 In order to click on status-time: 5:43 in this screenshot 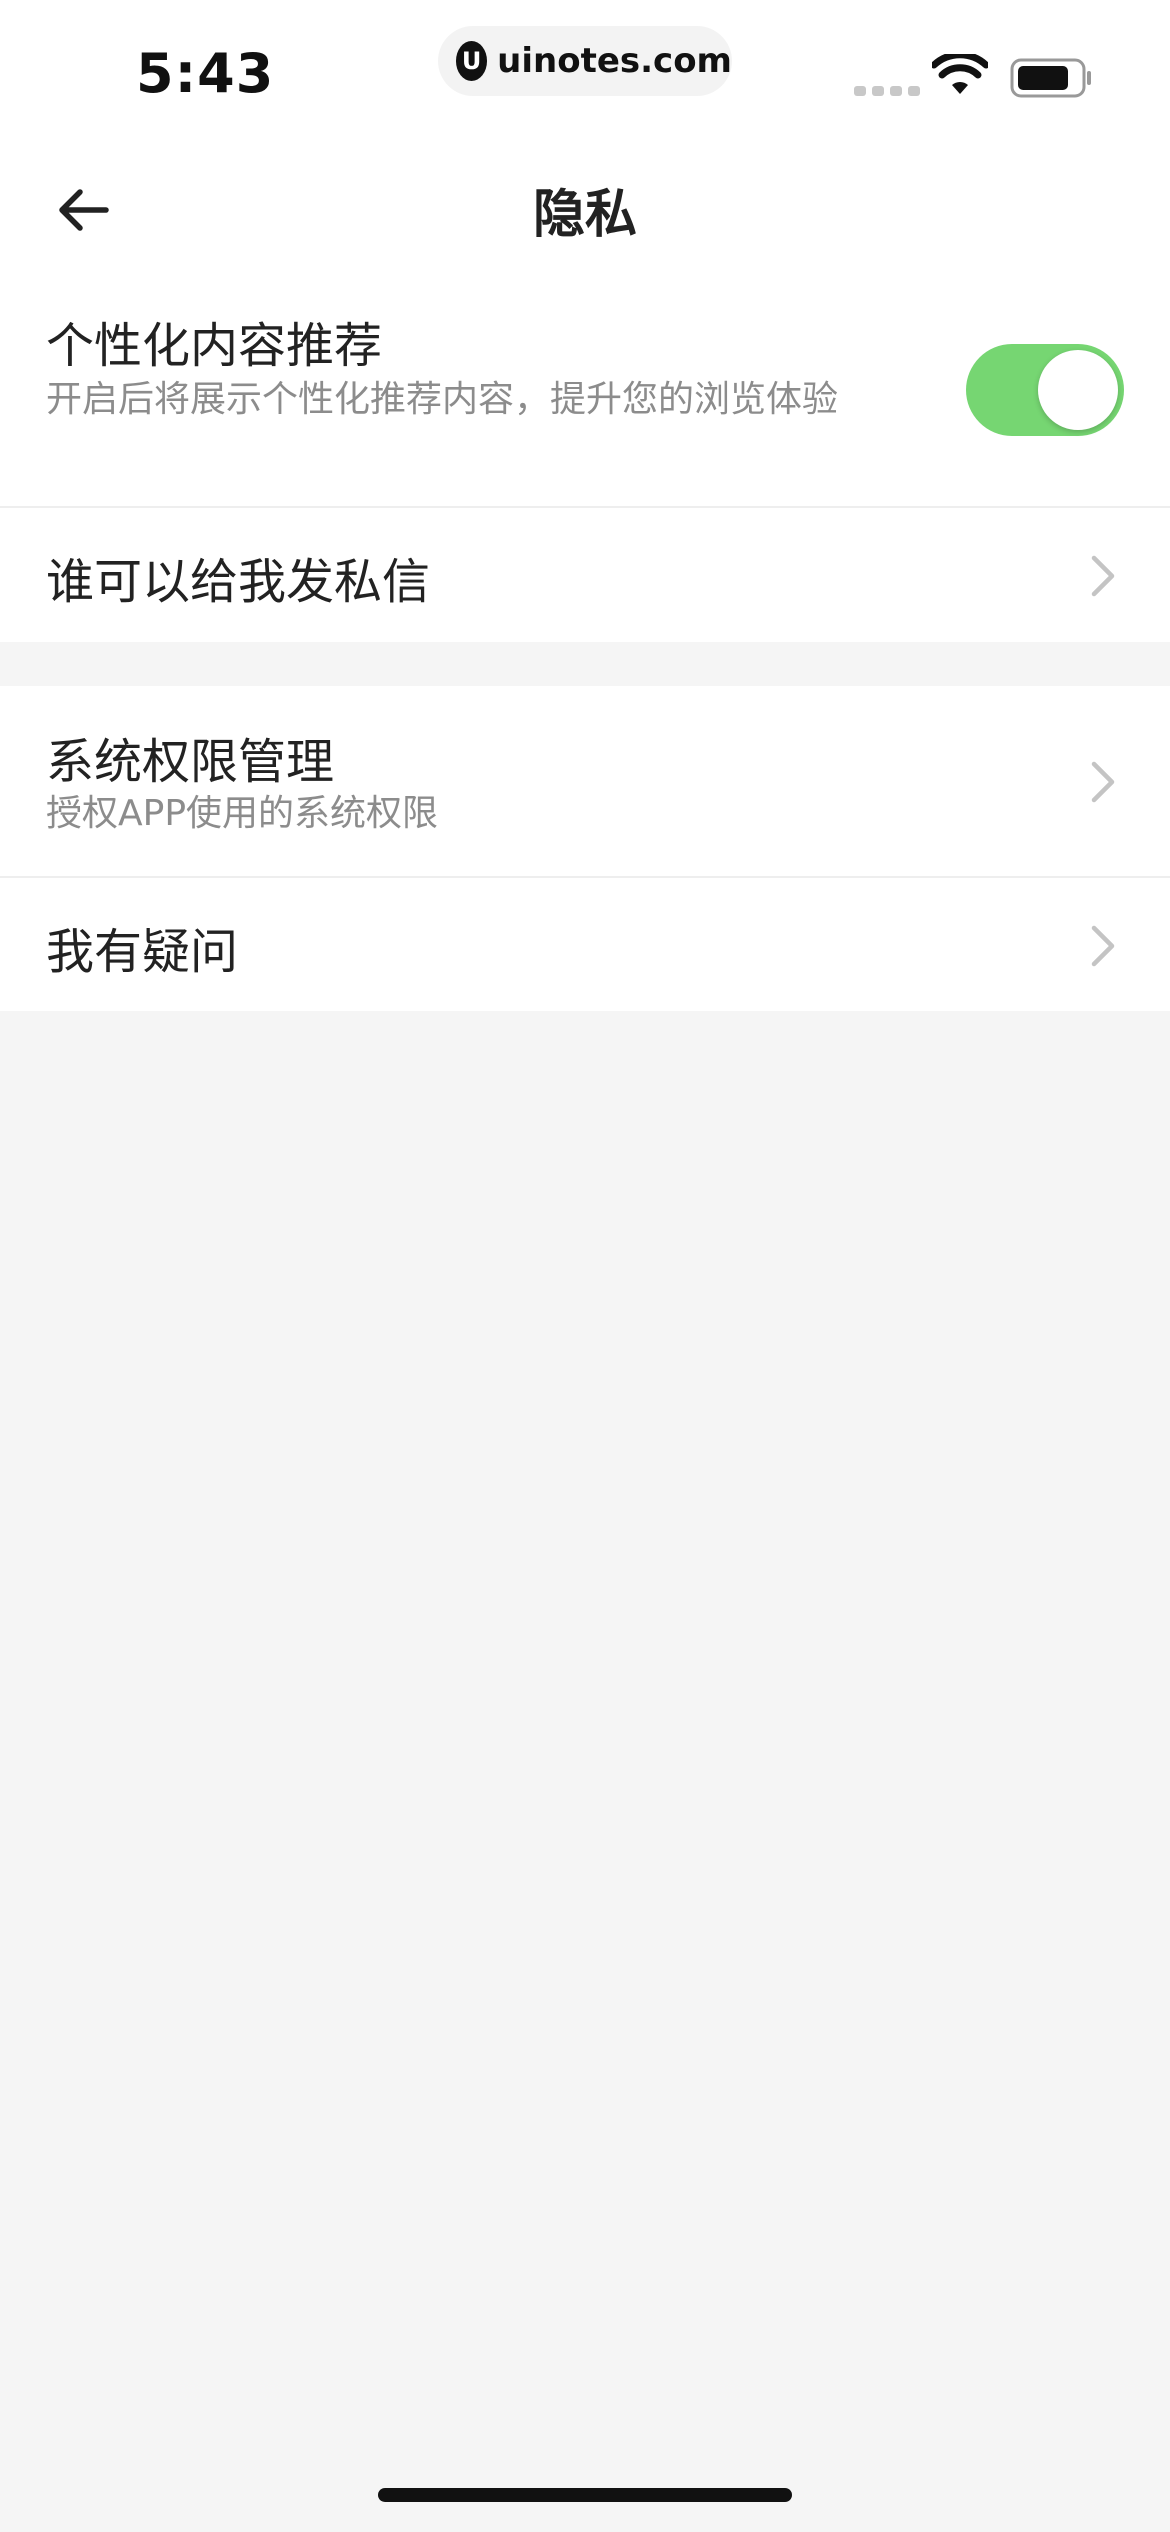, I will do `click(205, 73)`.